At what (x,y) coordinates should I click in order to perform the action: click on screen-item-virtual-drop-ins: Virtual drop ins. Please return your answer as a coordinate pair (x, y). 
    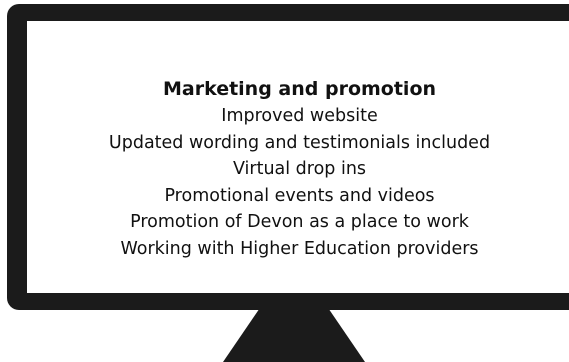
    Looking at the image, I should click on (299, 169).